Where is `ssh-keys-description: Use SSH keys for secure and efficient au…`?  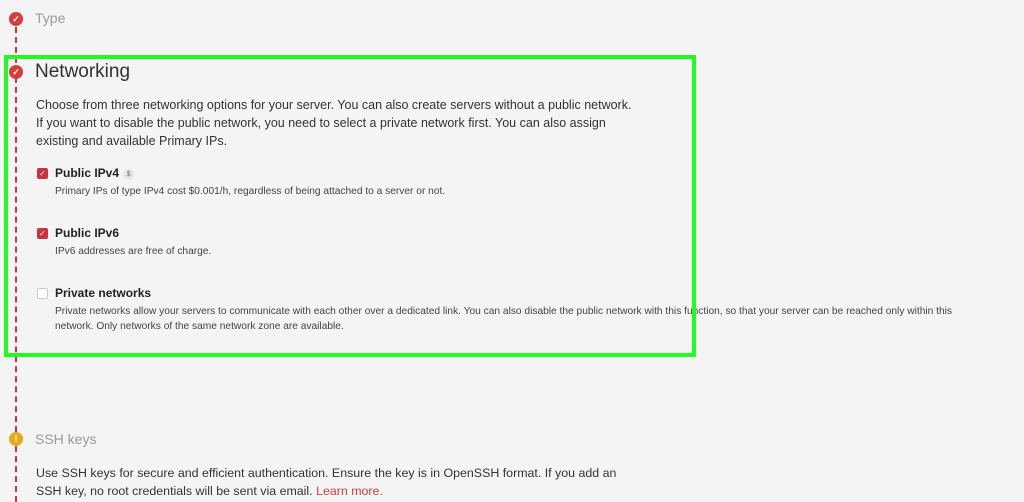 ssh-keys-description: Use SSH keys for secure and efficient au… is located at coordinates (336, 482).